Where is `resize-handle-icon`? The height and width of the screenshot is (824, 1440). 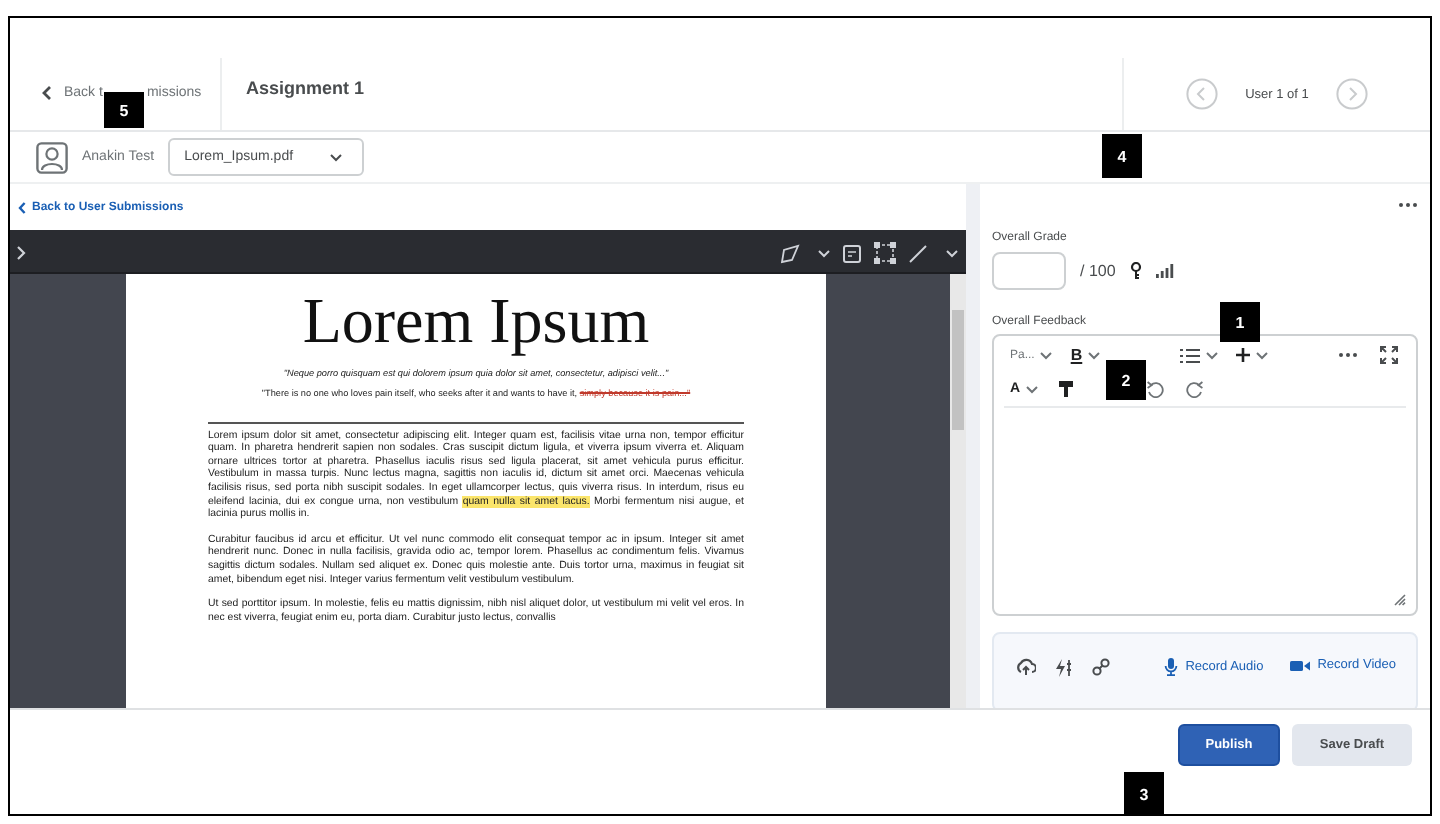
resize-handle-icon is located at coordinates (1400, 600).